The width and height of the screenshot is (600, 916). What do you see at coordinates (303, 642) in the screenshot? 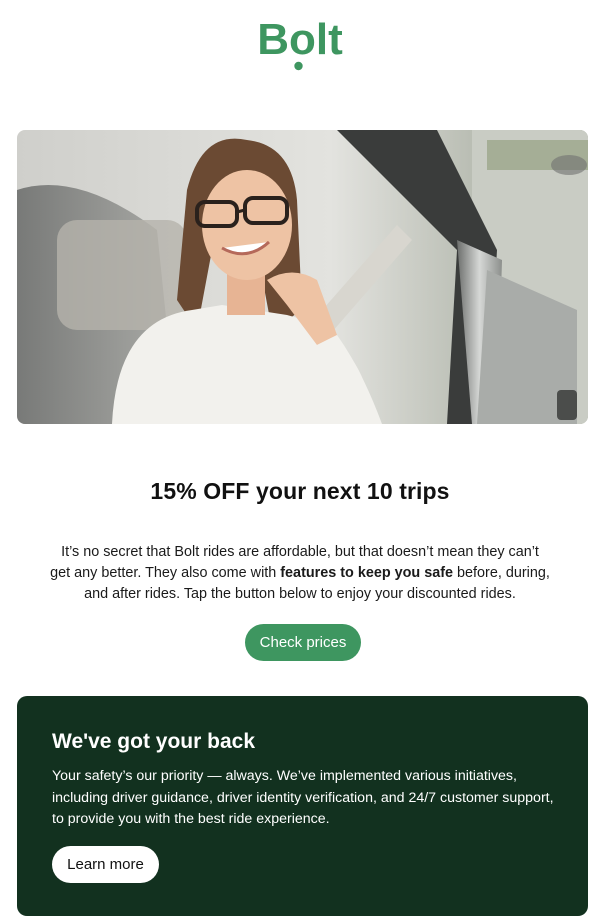
I see `check-prices-button: Check prices` at bounding box center [303, 642].